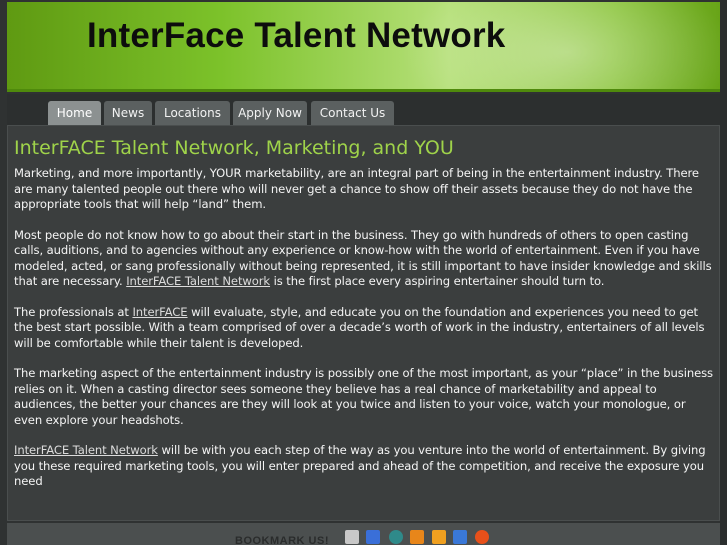 The image size is (727, 545). What do you see at coordinates (439, 537) in the screenshot?
I see `reddit-icon` at bounding box center [439, 537].